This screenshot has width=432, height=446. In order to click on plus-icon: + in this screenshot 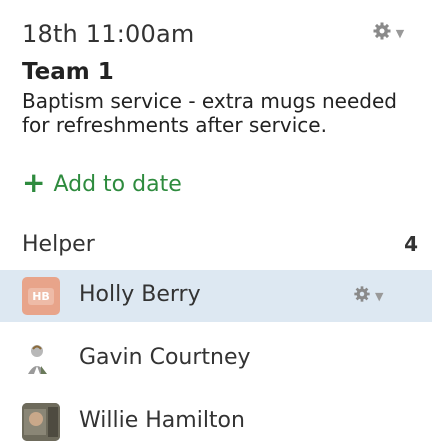, I will do `click(34, 182)`.